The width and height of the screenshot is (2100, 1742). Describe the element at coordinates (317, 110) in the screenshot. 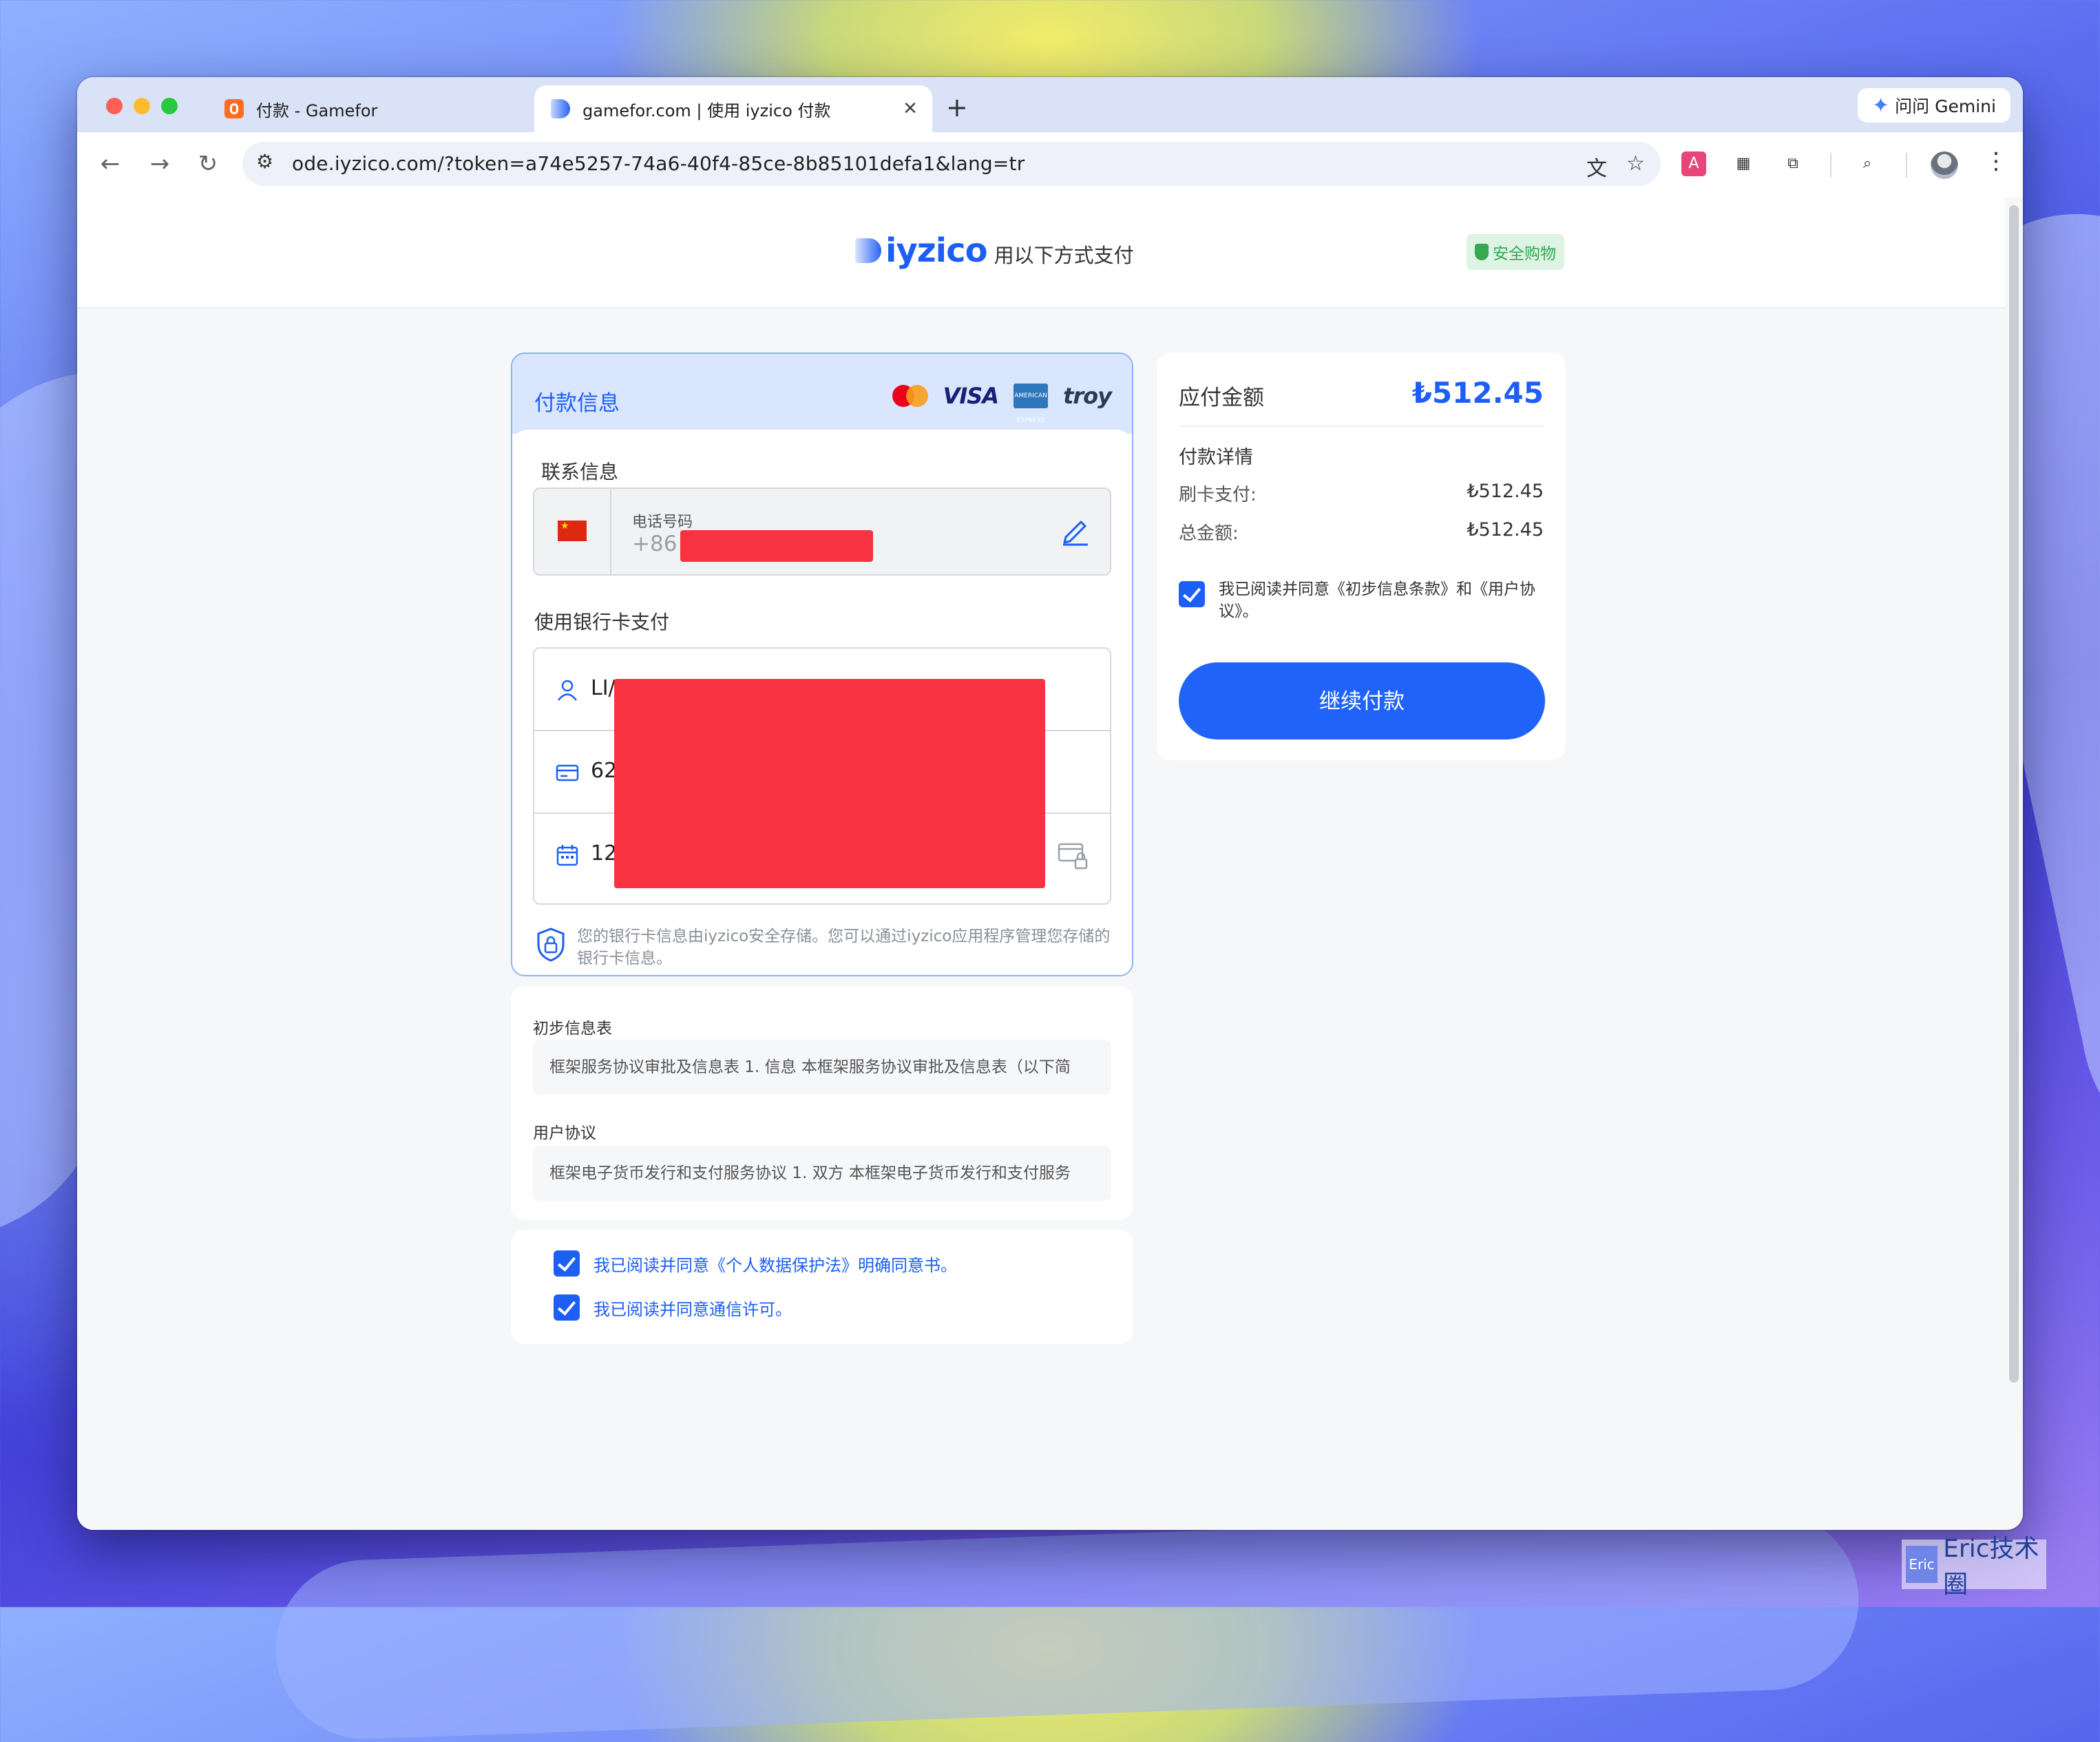

I see `tab-title: 付款 - Gamefor` at that location.